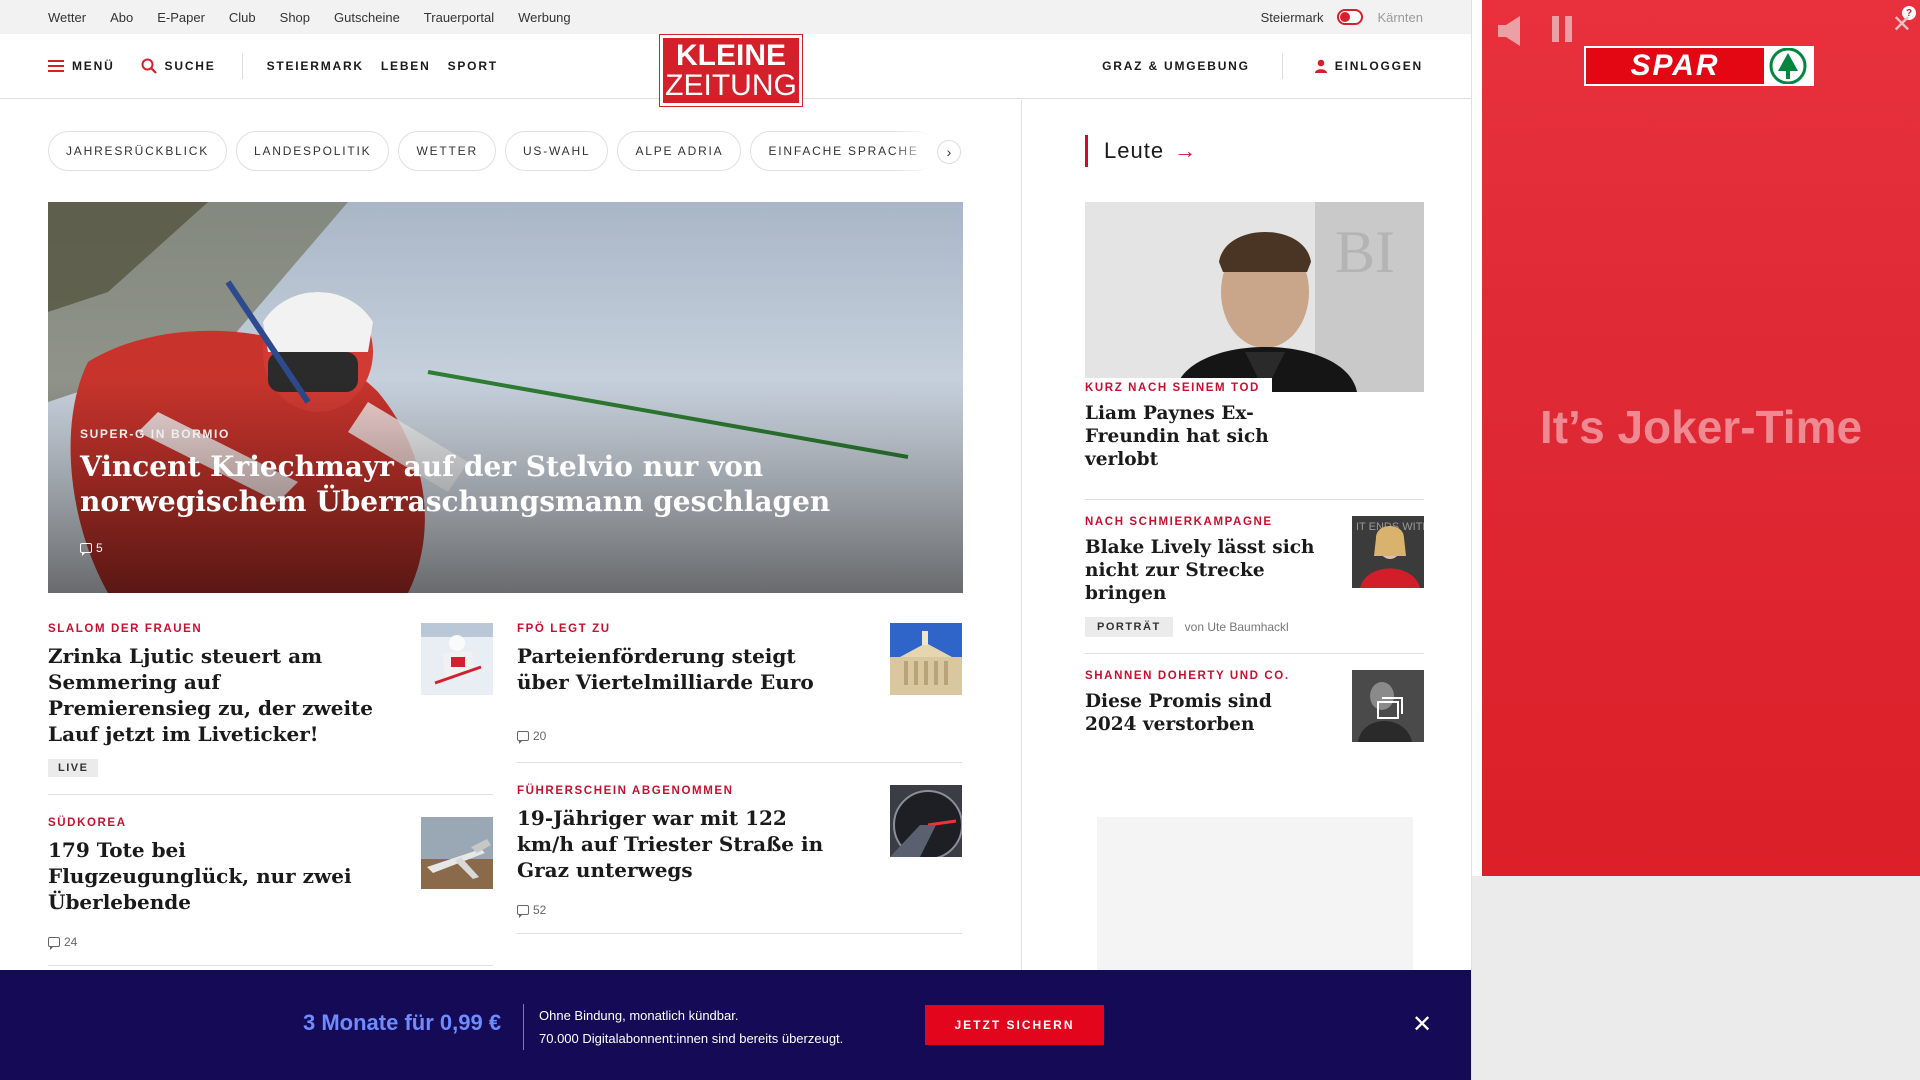  What do you see at coordinates (313, 151) in the screenshot?
I see `chip-landespolitik: LANDESPOLITIK` at bounding box center [313, 151].